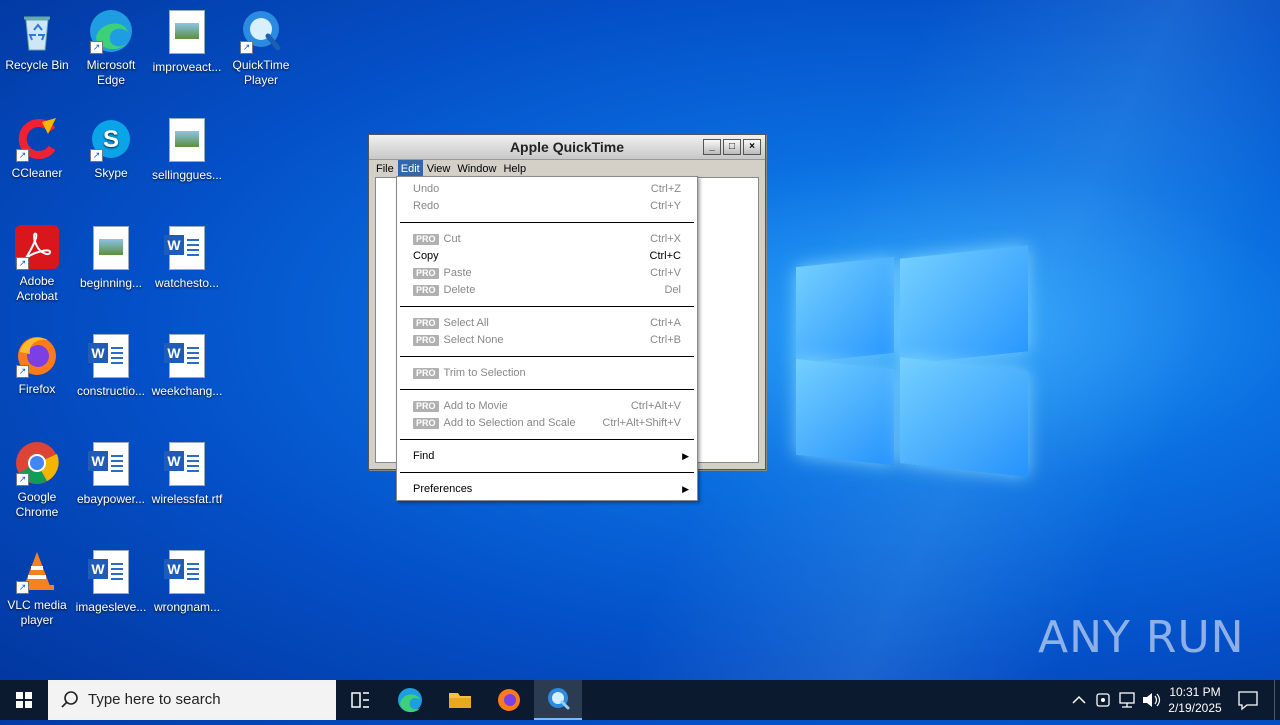 The height and width of the screenshot is (725, 1280). What do you see at coordinates (459, 290) in the screenshot?
I see `menu-item-label: Delete` at bounding box center [459, 290].